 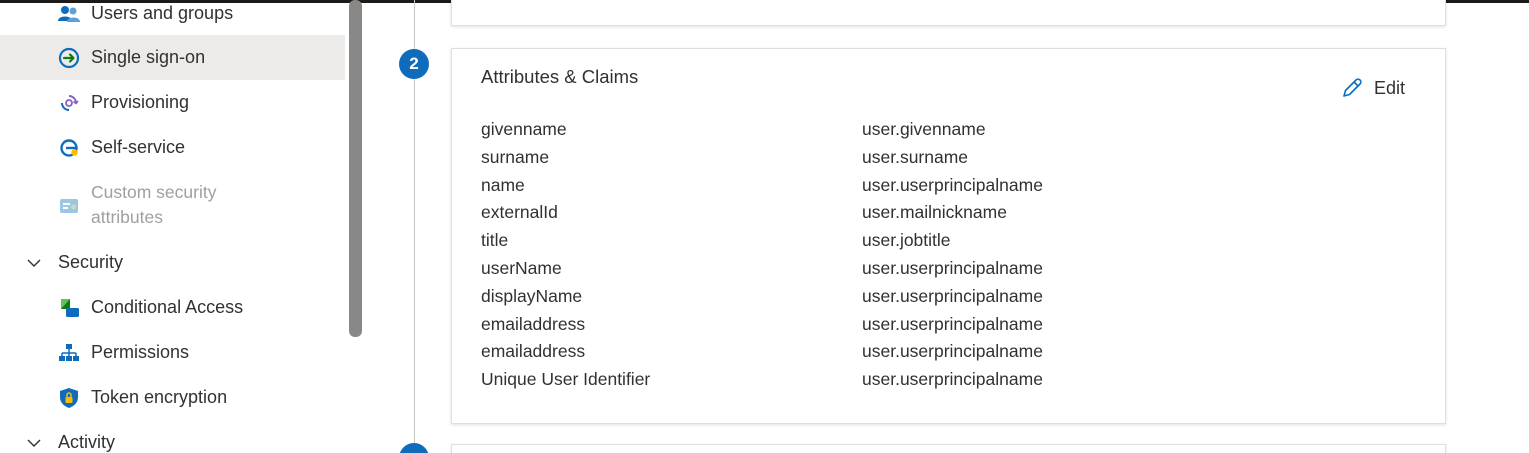 I want to click on sidebar-scrollbar-thumb, so click(x=355, y=168).